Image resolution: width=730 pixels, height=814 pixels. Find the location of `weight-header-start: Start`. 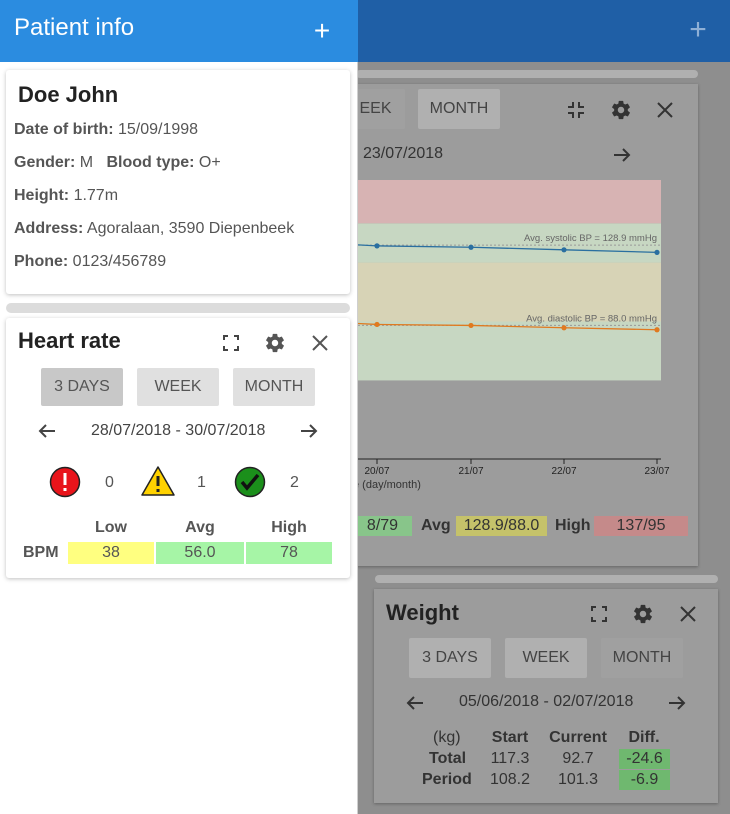

weight-header-start: Start is located at coordinates (510, 737).